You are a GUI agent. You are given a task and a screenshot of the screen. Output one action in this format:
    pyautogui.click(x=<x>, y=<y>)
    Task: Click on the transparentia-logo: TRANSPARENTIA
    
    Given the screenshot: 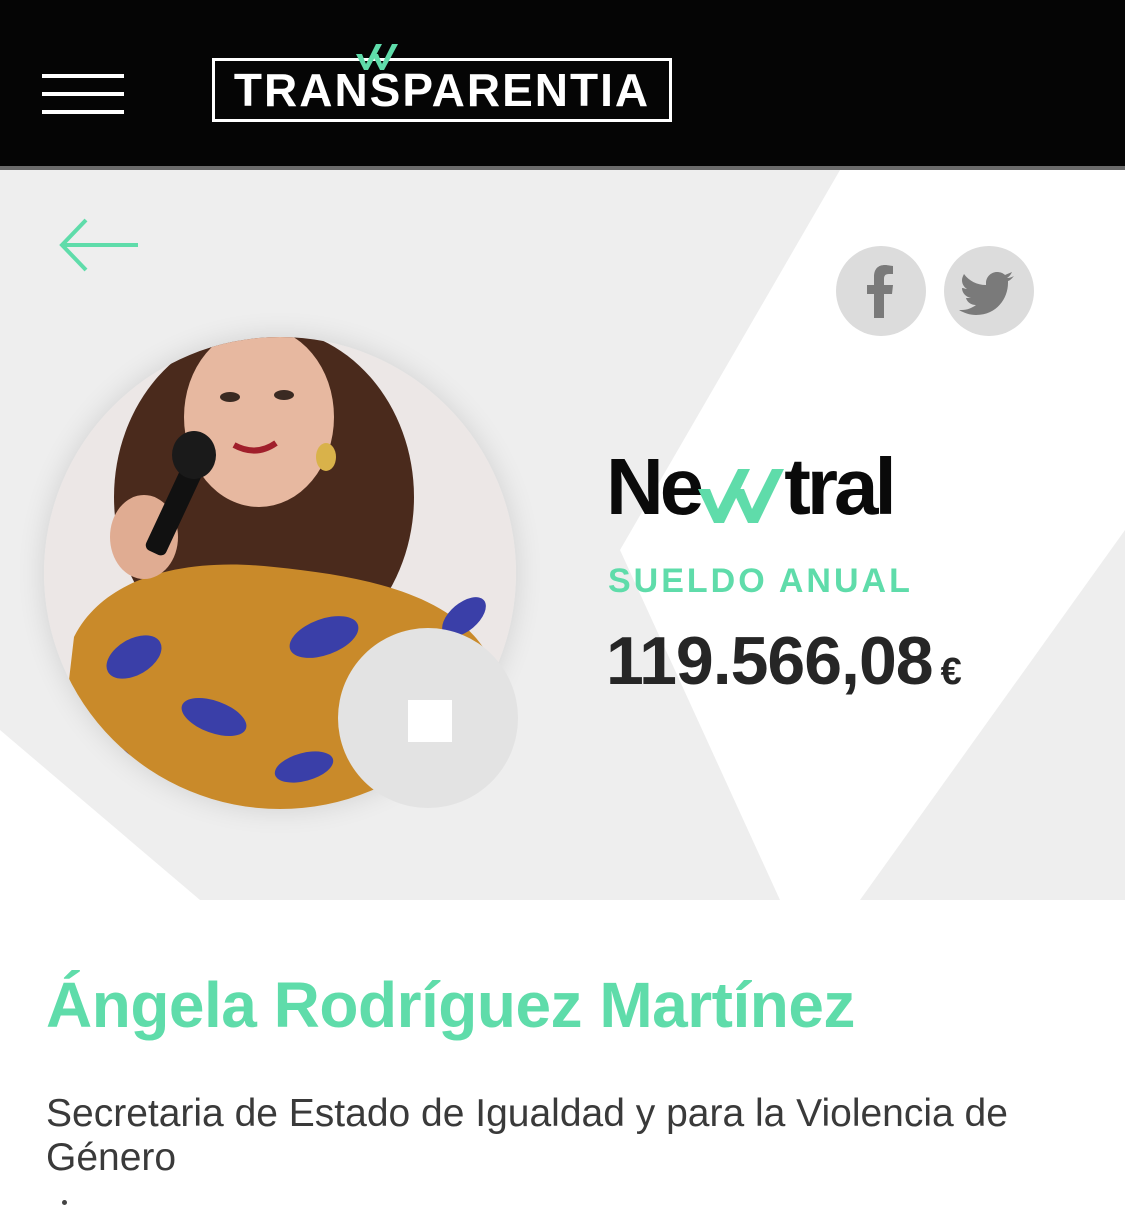 What is the action you would take?
    pyautogui.click(x=442, y=90)
    